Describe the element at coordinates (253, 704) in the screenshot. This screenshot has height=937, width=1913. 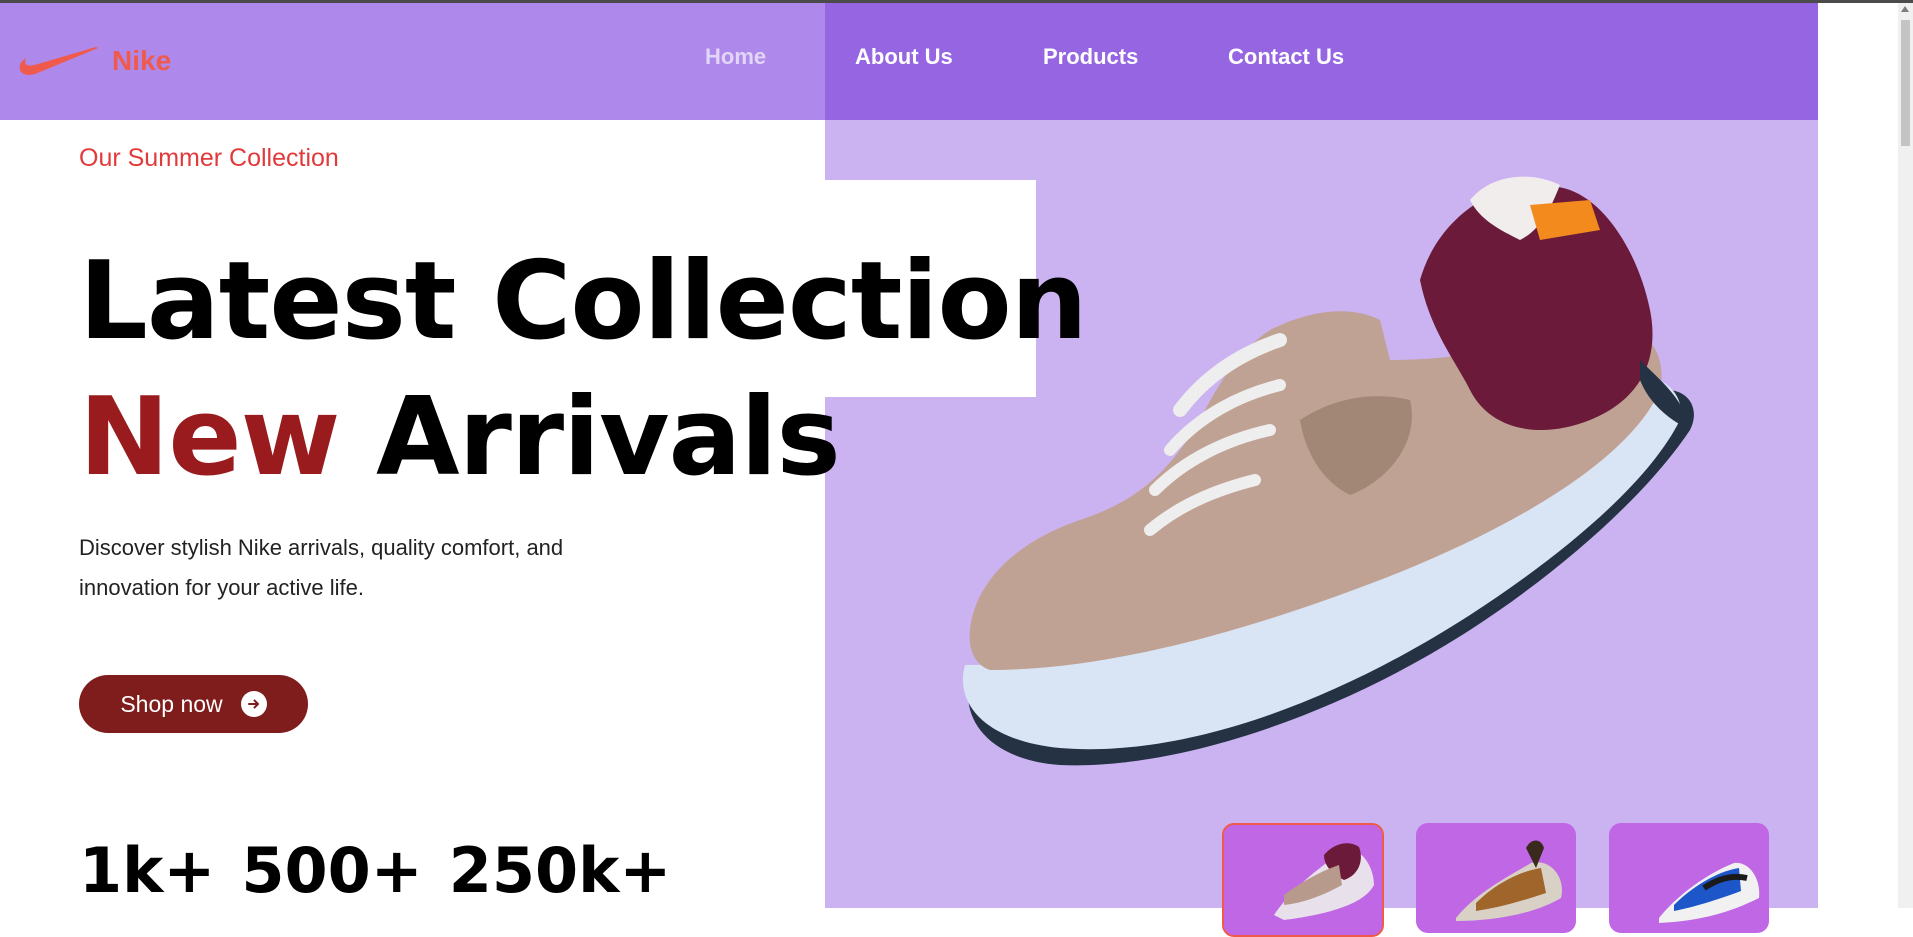
I see `arrow-right-circle-icon` at that location.